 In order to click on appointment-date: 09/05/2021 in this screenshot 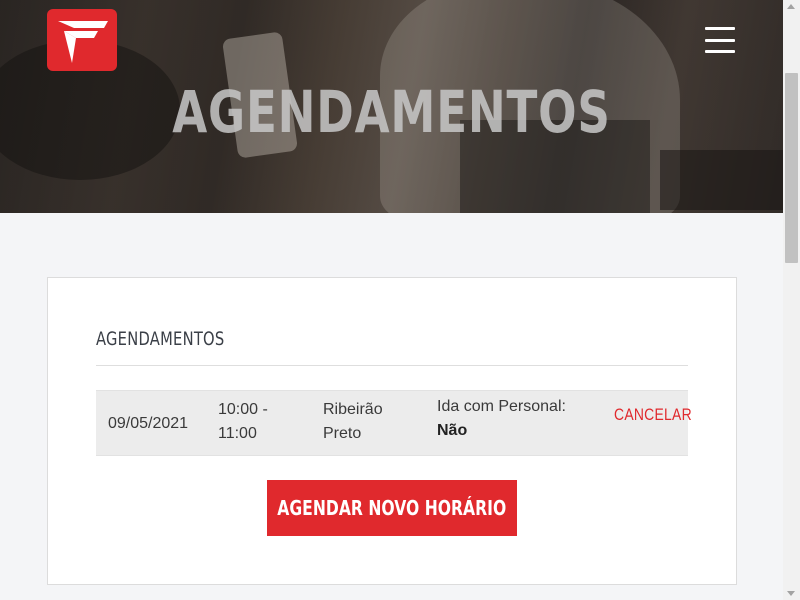, I will do `click(148, 423)`.